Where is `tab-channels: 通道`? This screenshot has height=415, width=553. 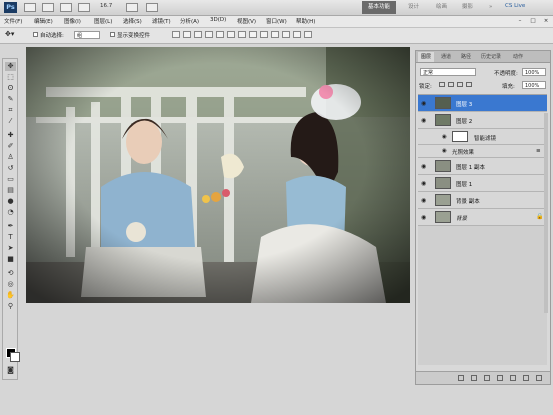
tab-channels: 通道 is located at coordinates (446, 57).